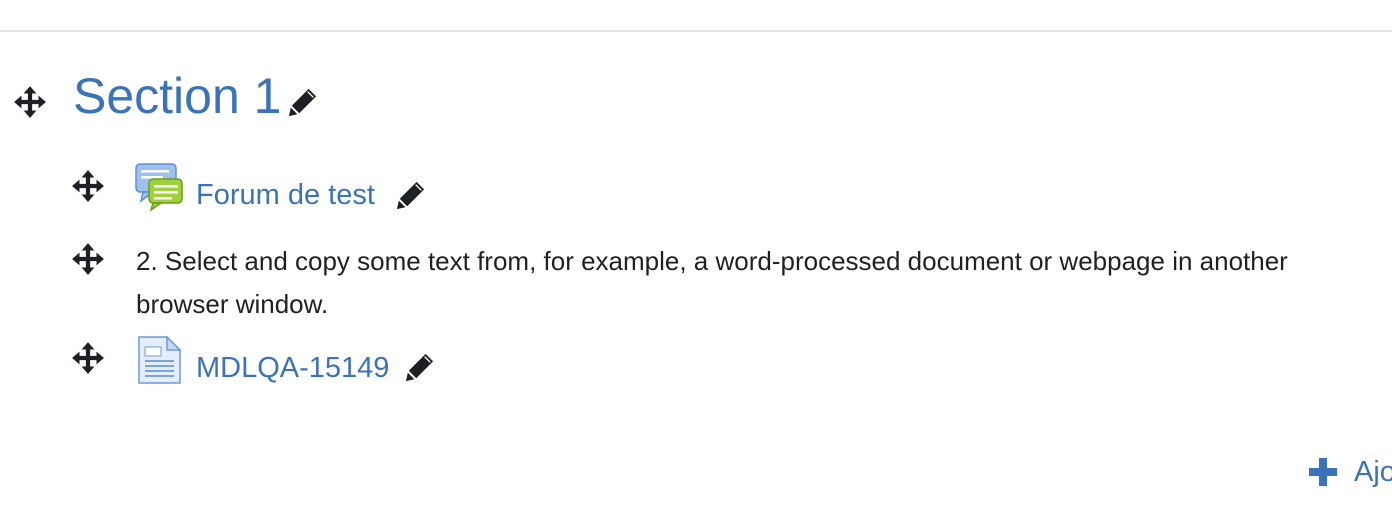 This screenshot has width=1392, height=526. What do you see at coordinates (1350, 472) in the screenshot?
I see `add-activity-button: Ajo` at bounding box center [1350, 472].